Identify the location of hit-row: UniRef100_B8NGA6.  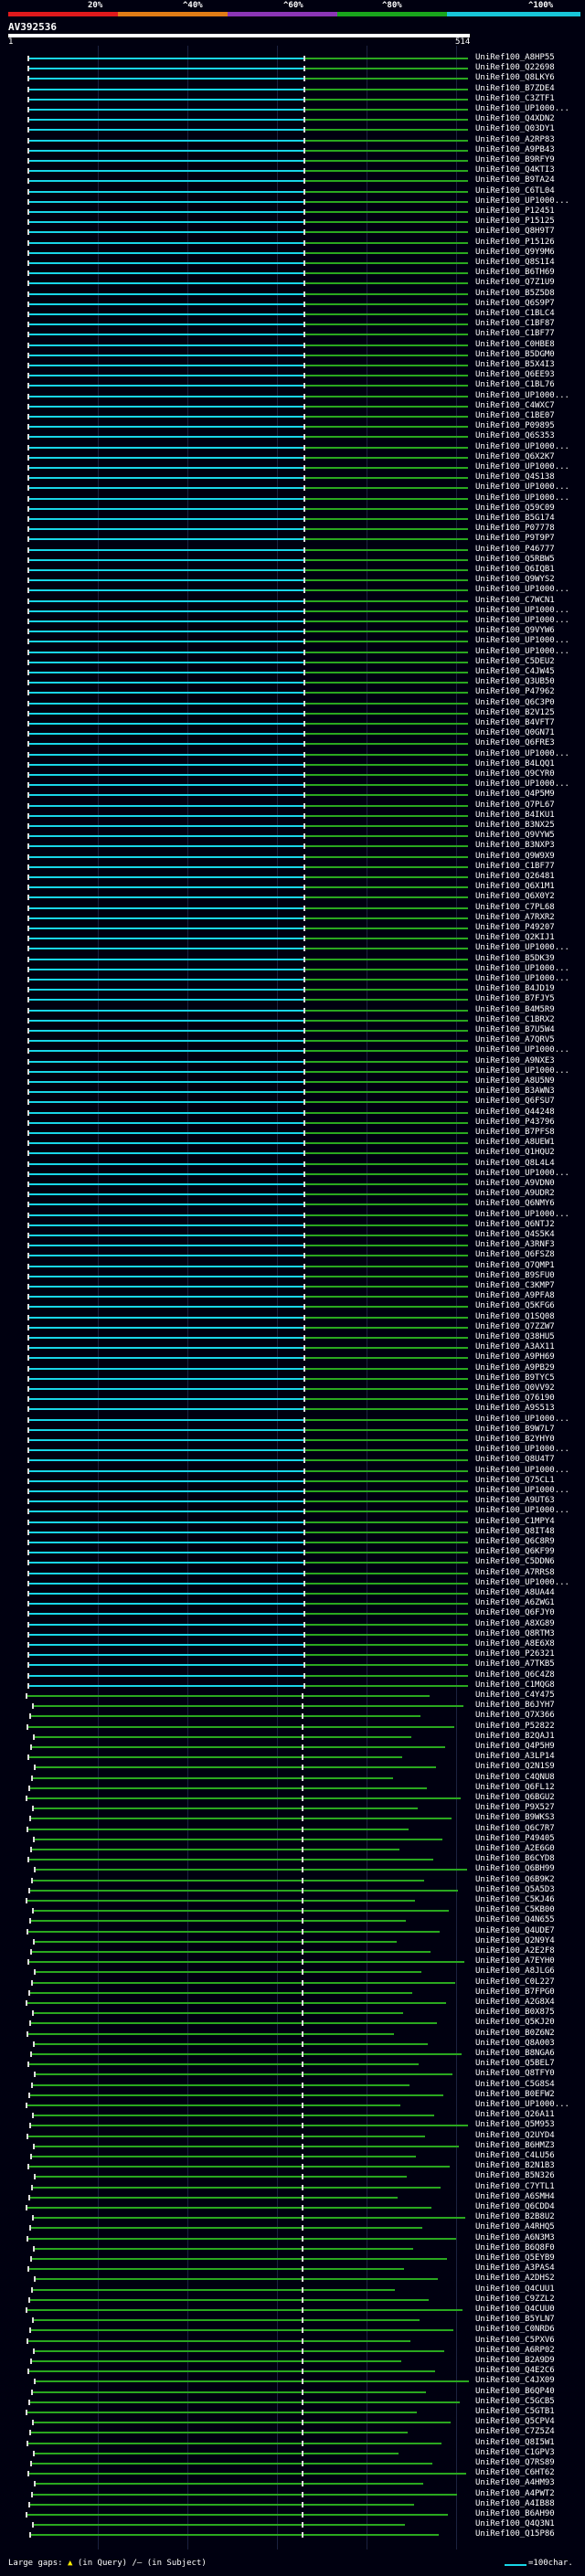
(293, 2054).